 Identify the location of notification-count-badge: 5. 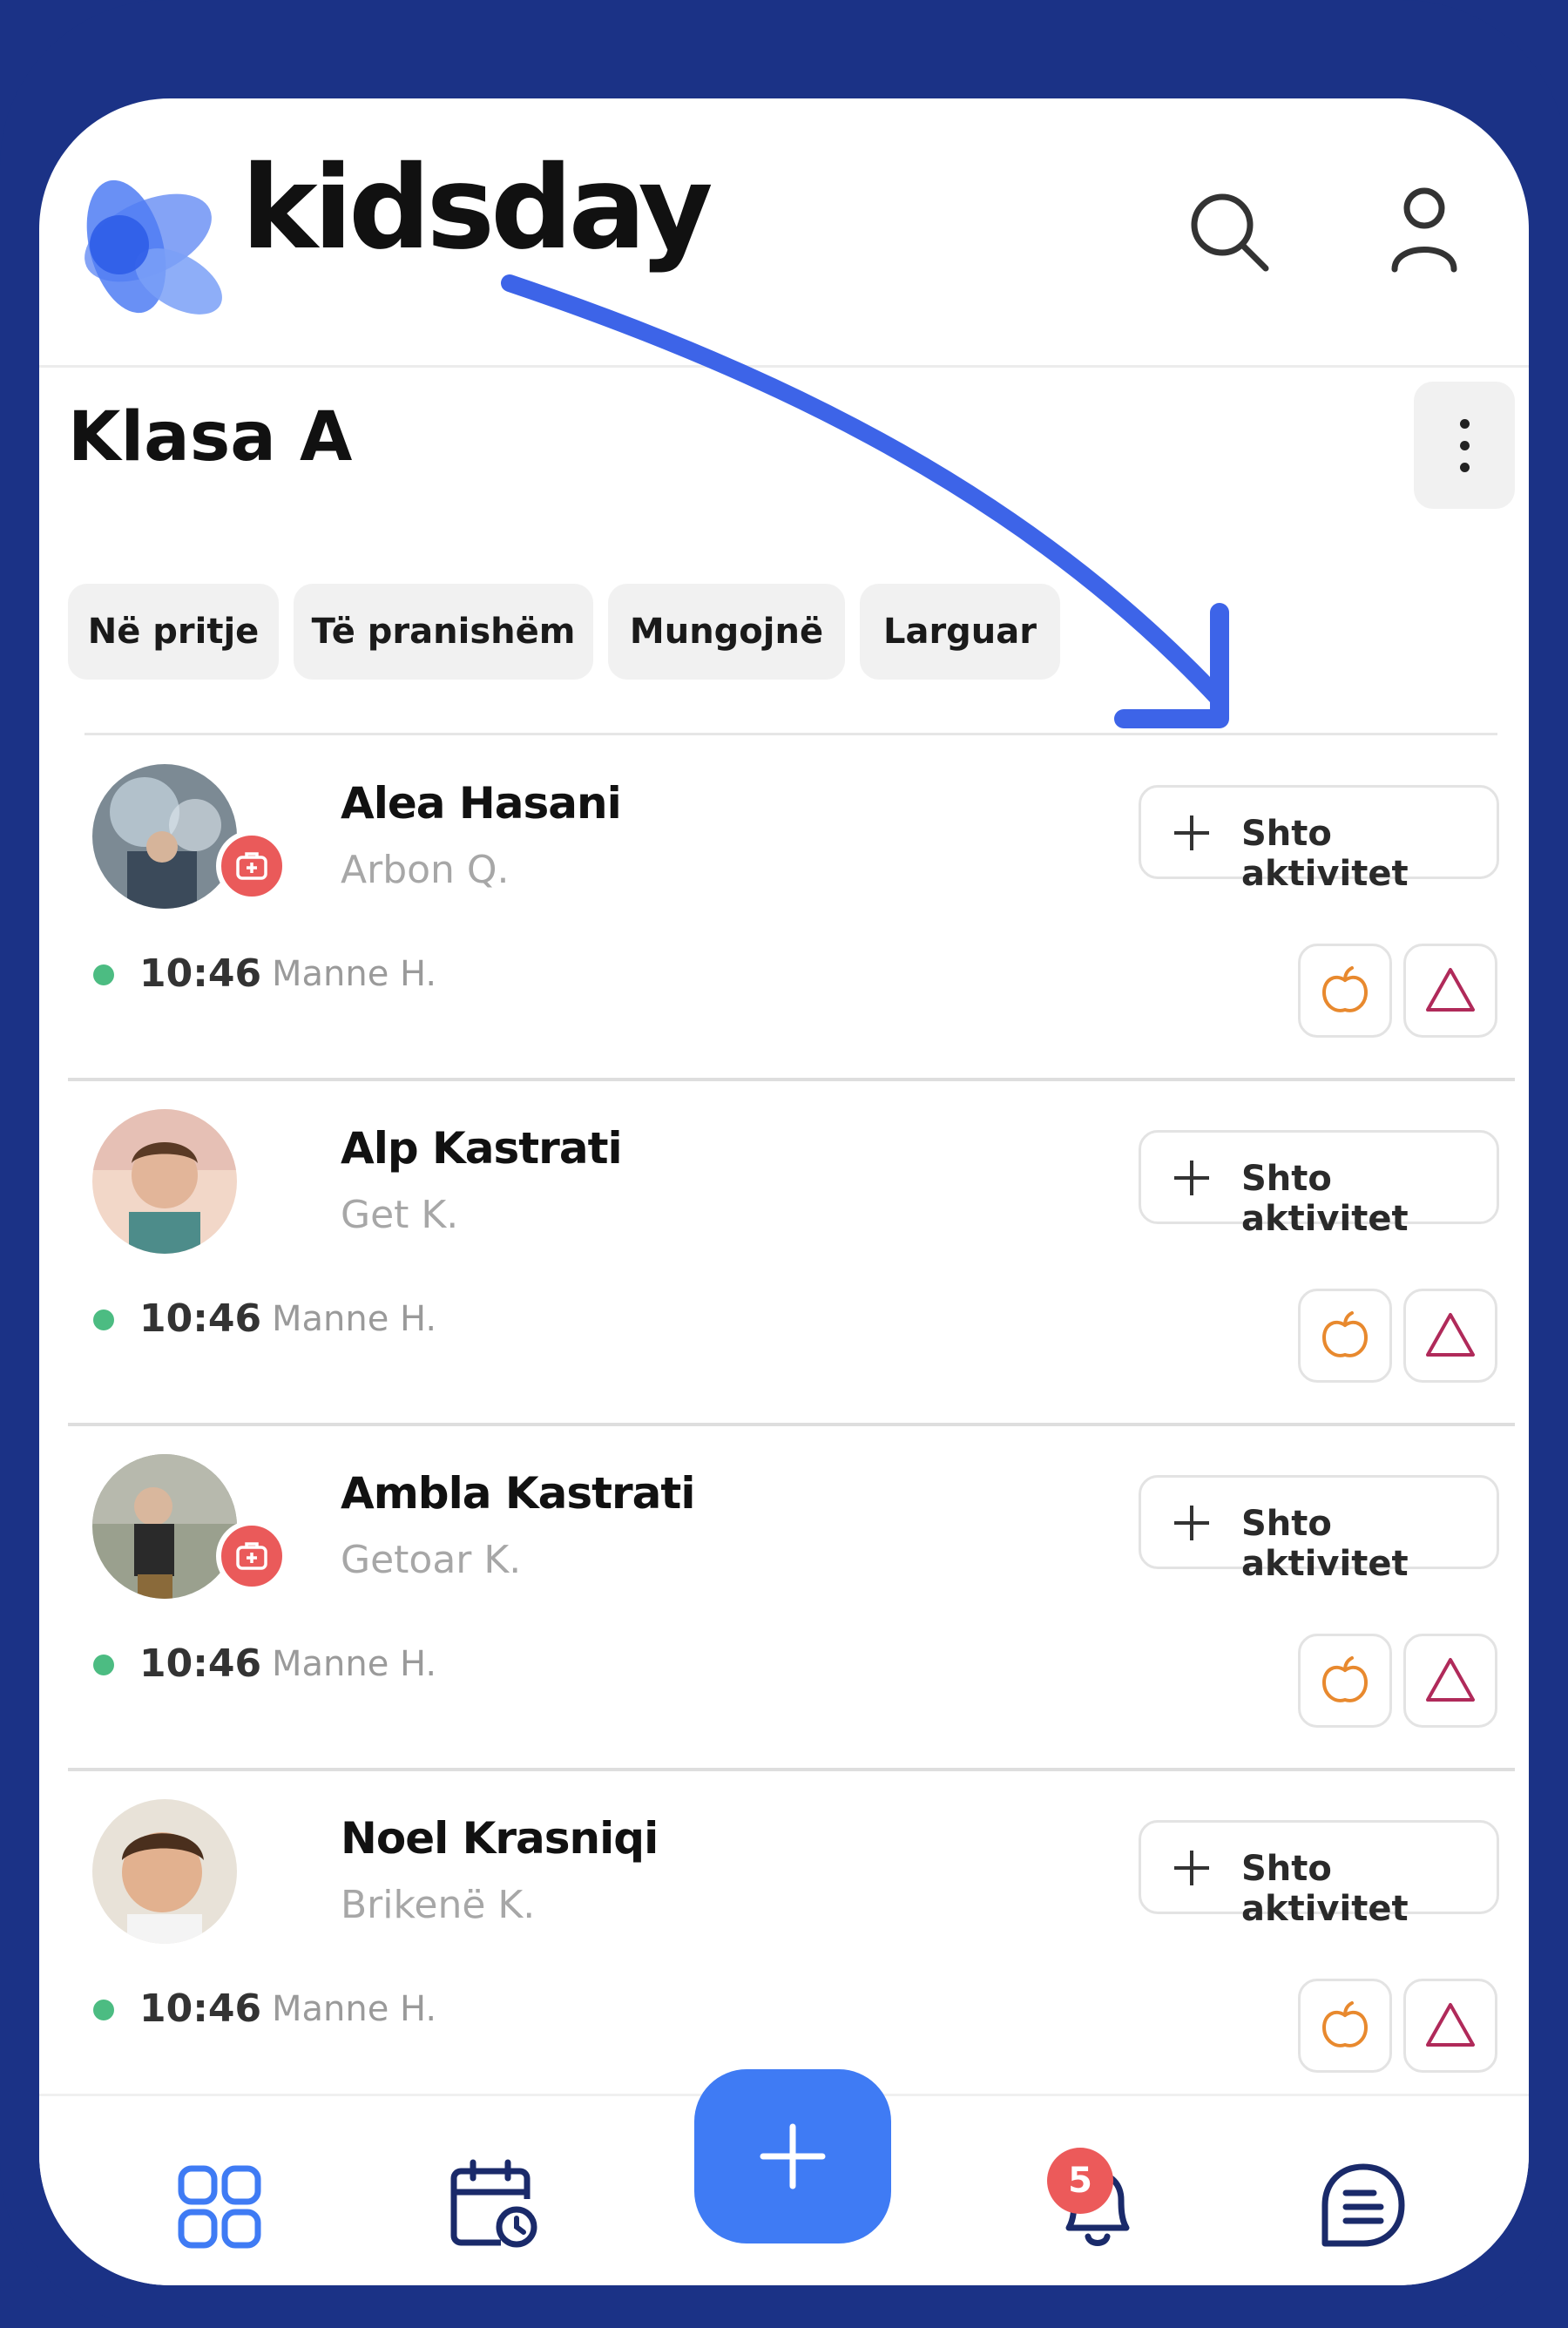
(1080, 2181).